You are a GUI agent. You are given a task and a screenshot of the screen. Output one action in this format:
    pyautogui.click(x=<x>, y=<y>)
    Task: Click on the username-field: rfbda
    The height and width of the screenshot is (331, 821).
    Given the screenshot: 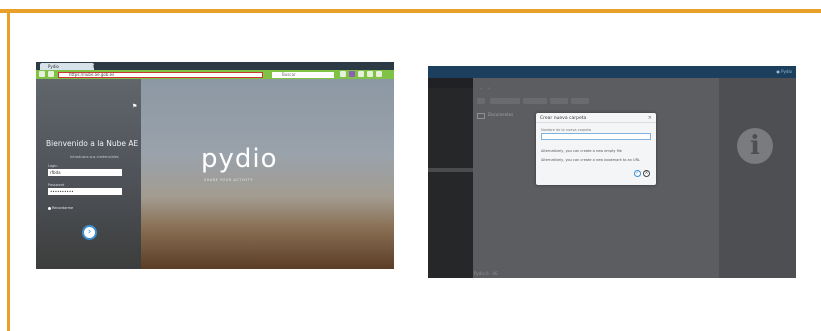 What is the action you would take?
    pyautogui.click(x=85, y=172)
    